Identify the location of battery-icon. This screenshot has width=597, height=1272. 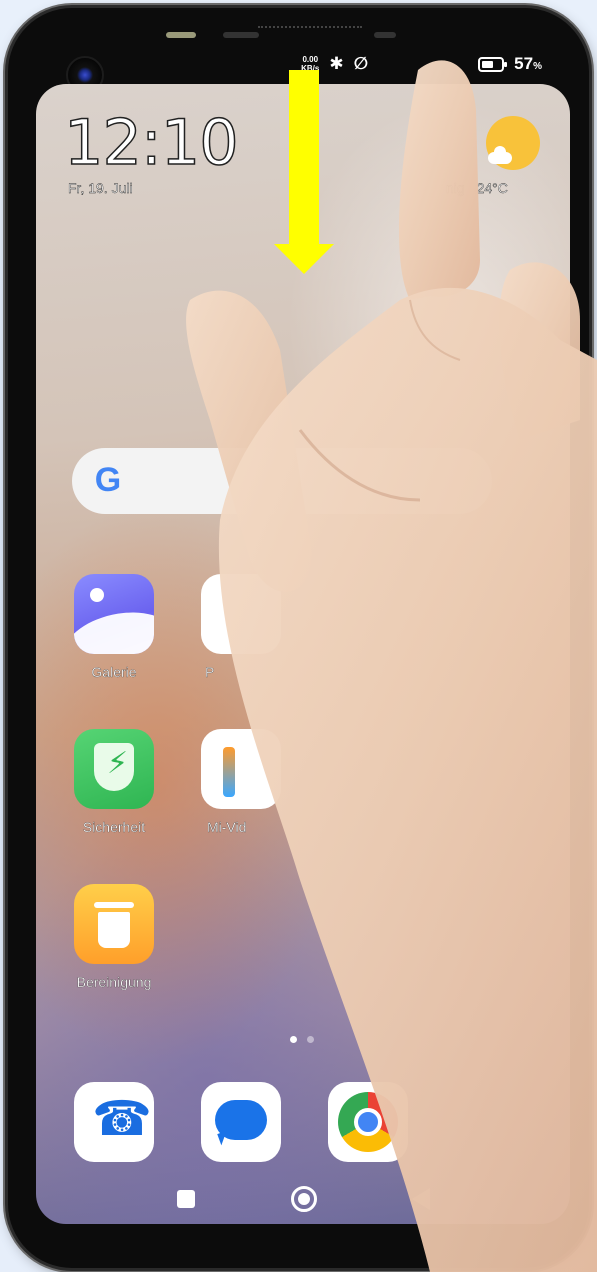
(493, 64).